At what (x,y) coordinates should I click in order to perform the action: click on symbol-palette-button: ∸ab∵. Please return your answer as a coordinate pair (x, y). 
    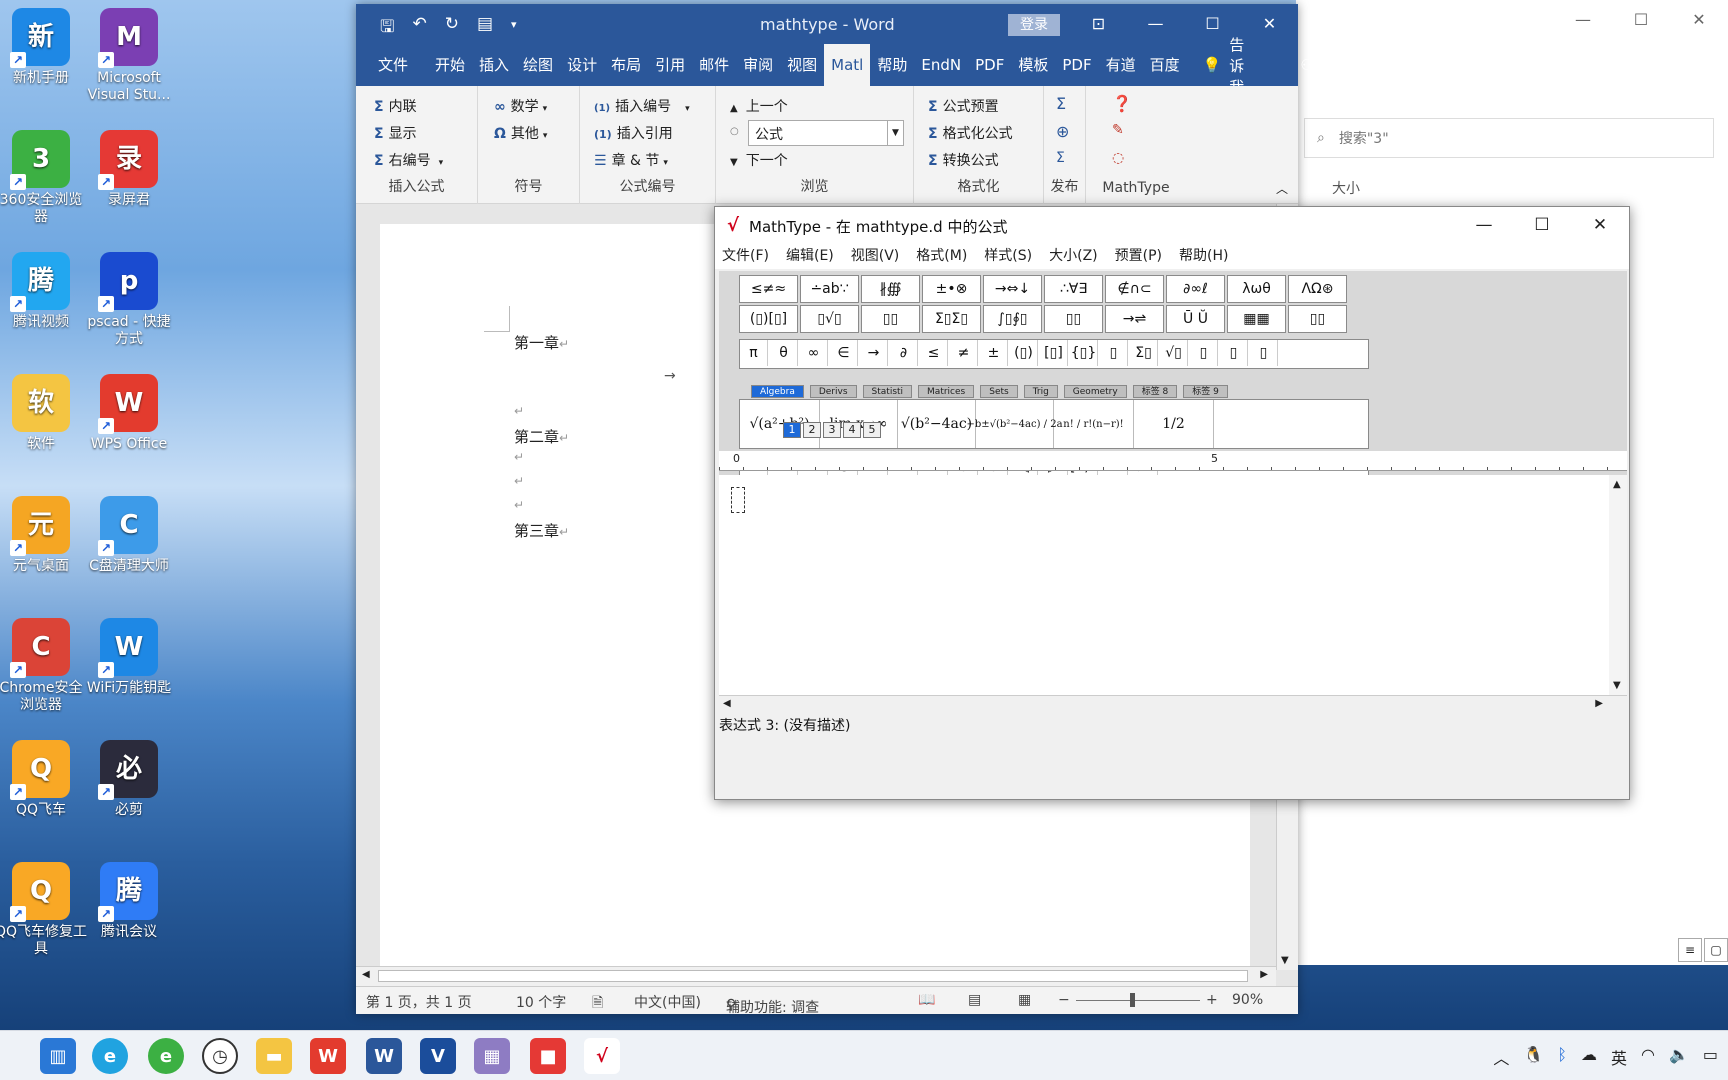
    Looking at the image, I should click on (829, 289).